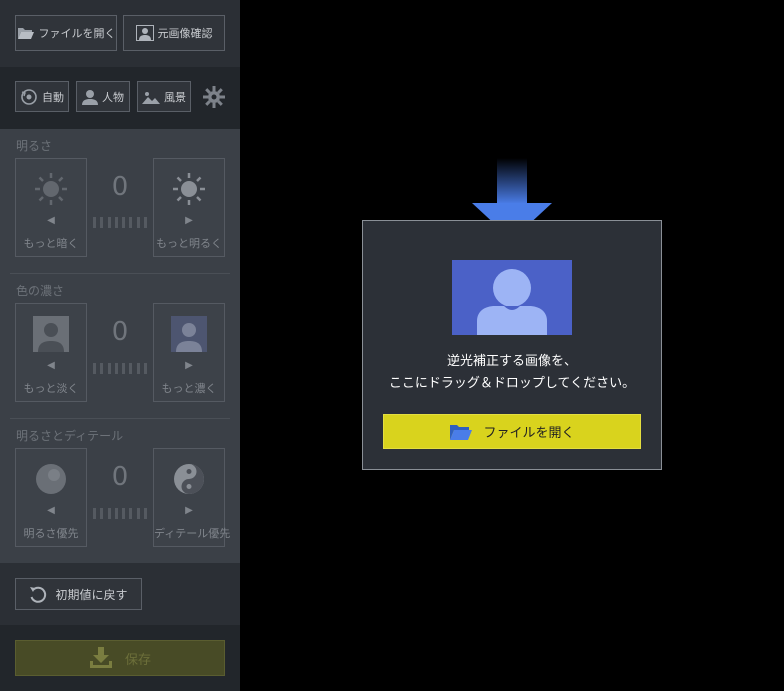 This screenshot has height=691, width=784. I want to click on mode-auto-button: 自動, so click(42, 96).